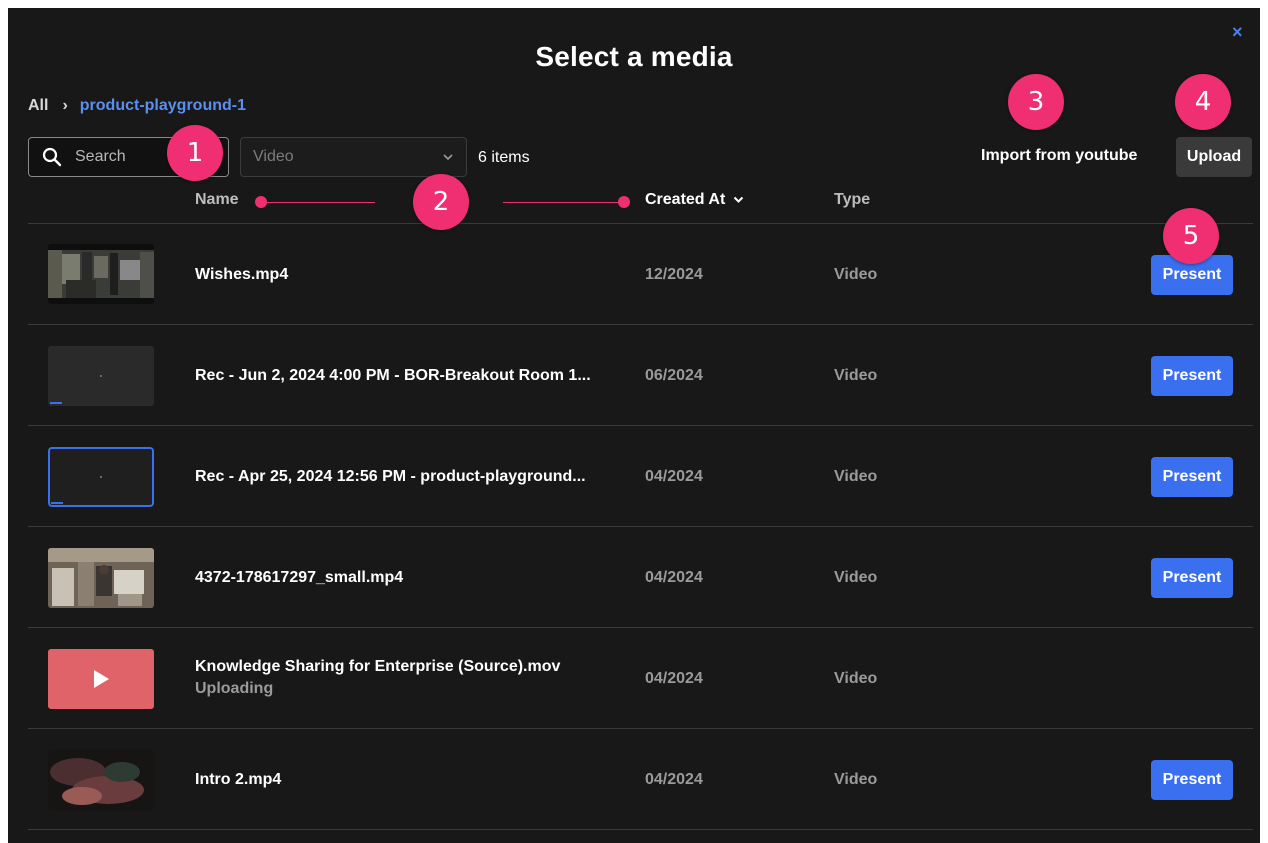 The width and height of the screenshot is (1268, 843). Describe the element at coordinates (238, 779) in the screenshot. I see `media-name: Intro 2.mp4` at that location.